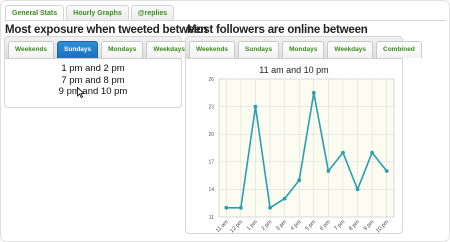 The image size is (450, 242). Describe the element at coordinates (93, 68) in the screenshot. I see `exposure-time-1: 1 pm and 2 pm` at that location.